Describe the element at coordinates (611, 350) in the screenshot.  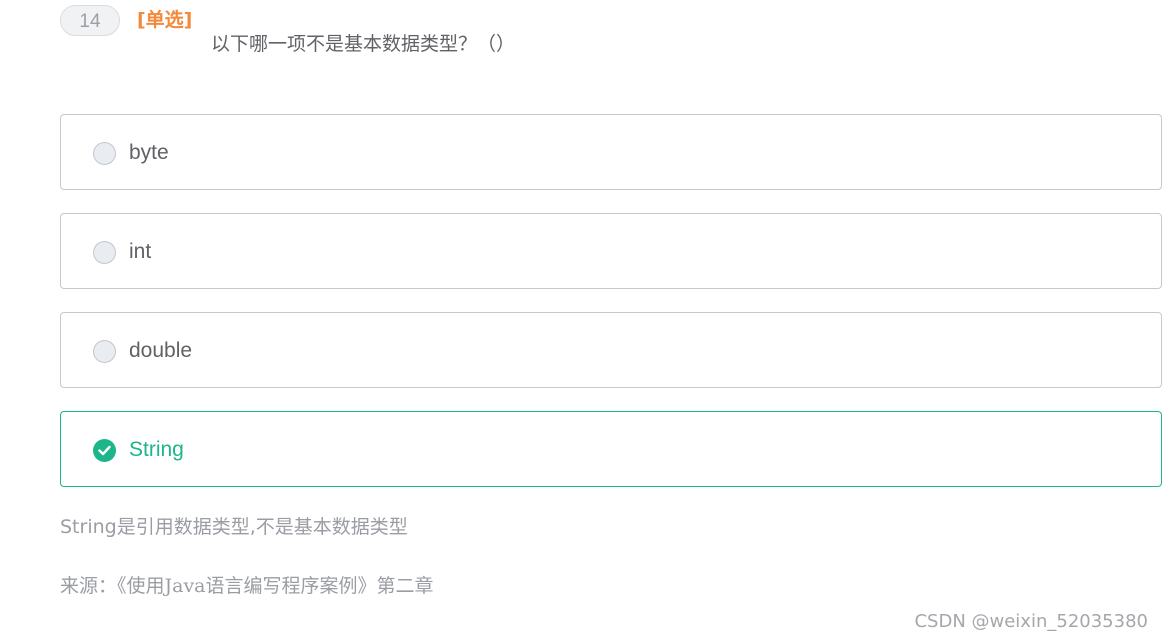
I see `option-double: double` at that location.